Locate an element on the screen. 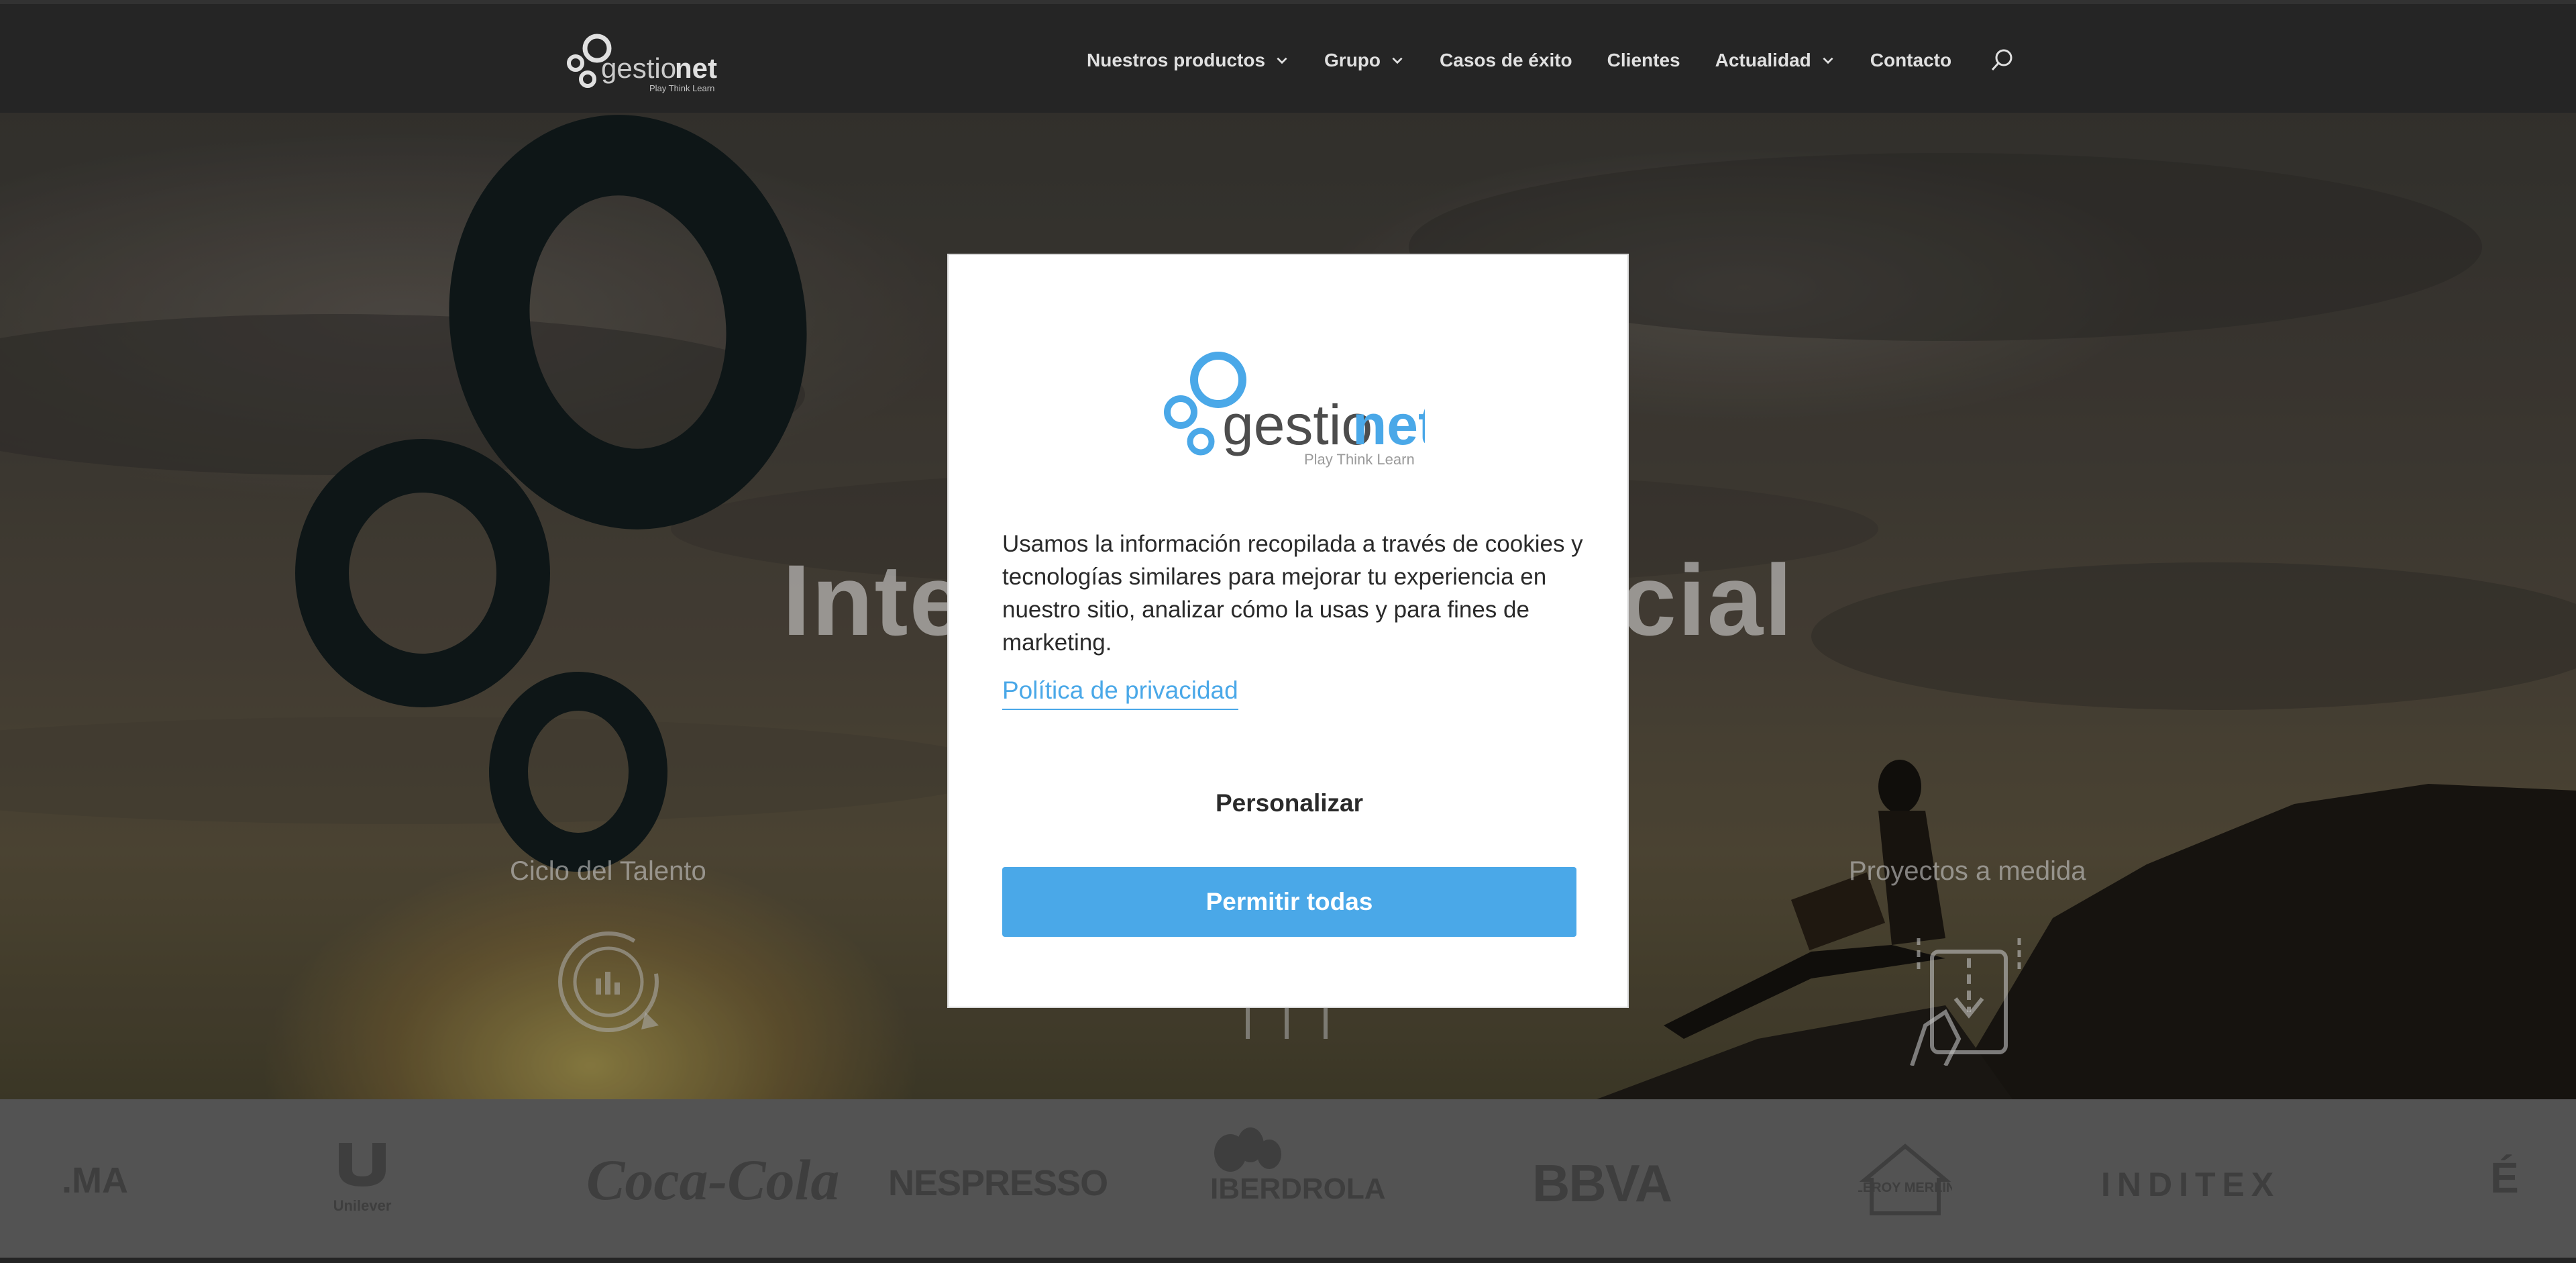 This screenshot has width=2576, height=1263. modal-logo: gestio net Play Think Learn is located at coordinates (1297, 409).